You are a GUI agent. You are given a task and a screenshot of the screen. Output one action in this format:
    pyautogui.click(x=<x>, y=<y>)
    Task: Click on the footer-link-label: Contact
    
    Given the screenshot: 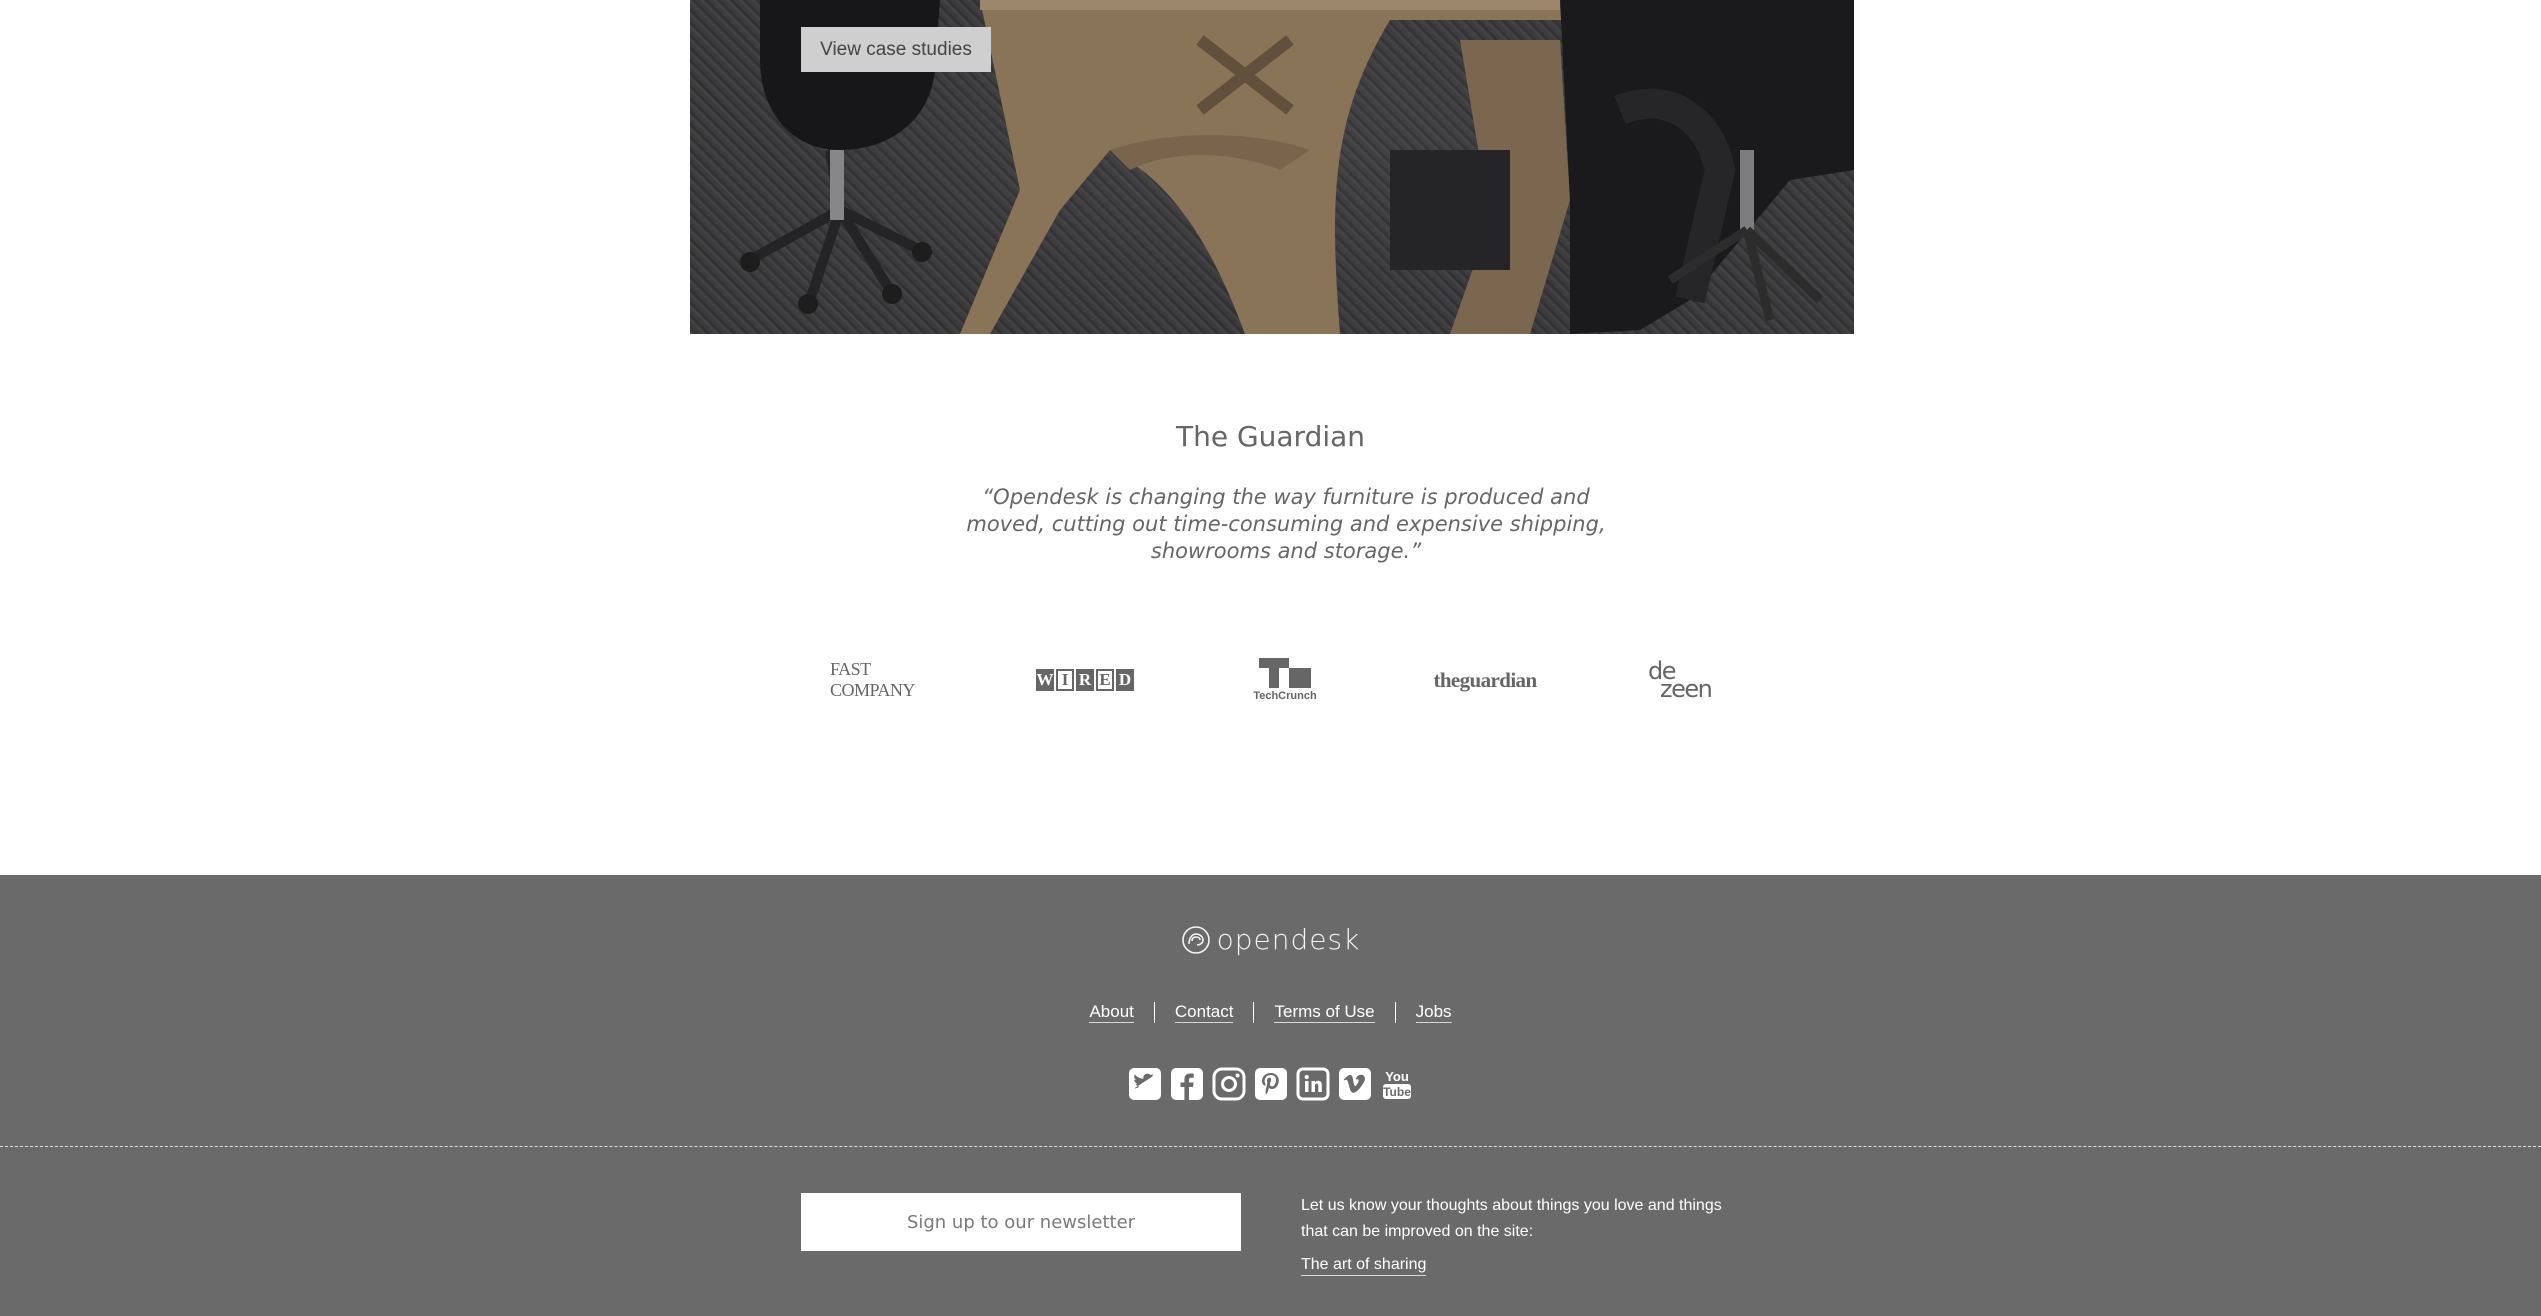 What is the action you would take?
    pyautogui.click(x=1204, y=1012)
    